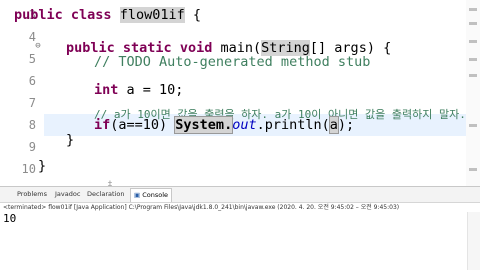  Describe the element at coordinates (32, 147) in the screenshot. I see `line-number: 9` at that location.